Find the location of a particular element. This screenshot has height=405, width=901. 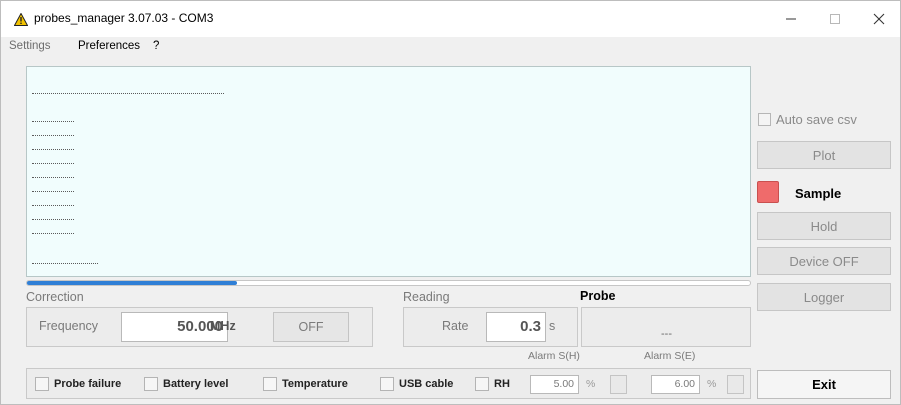

maximize-icon is located at coordinates (835, 19).